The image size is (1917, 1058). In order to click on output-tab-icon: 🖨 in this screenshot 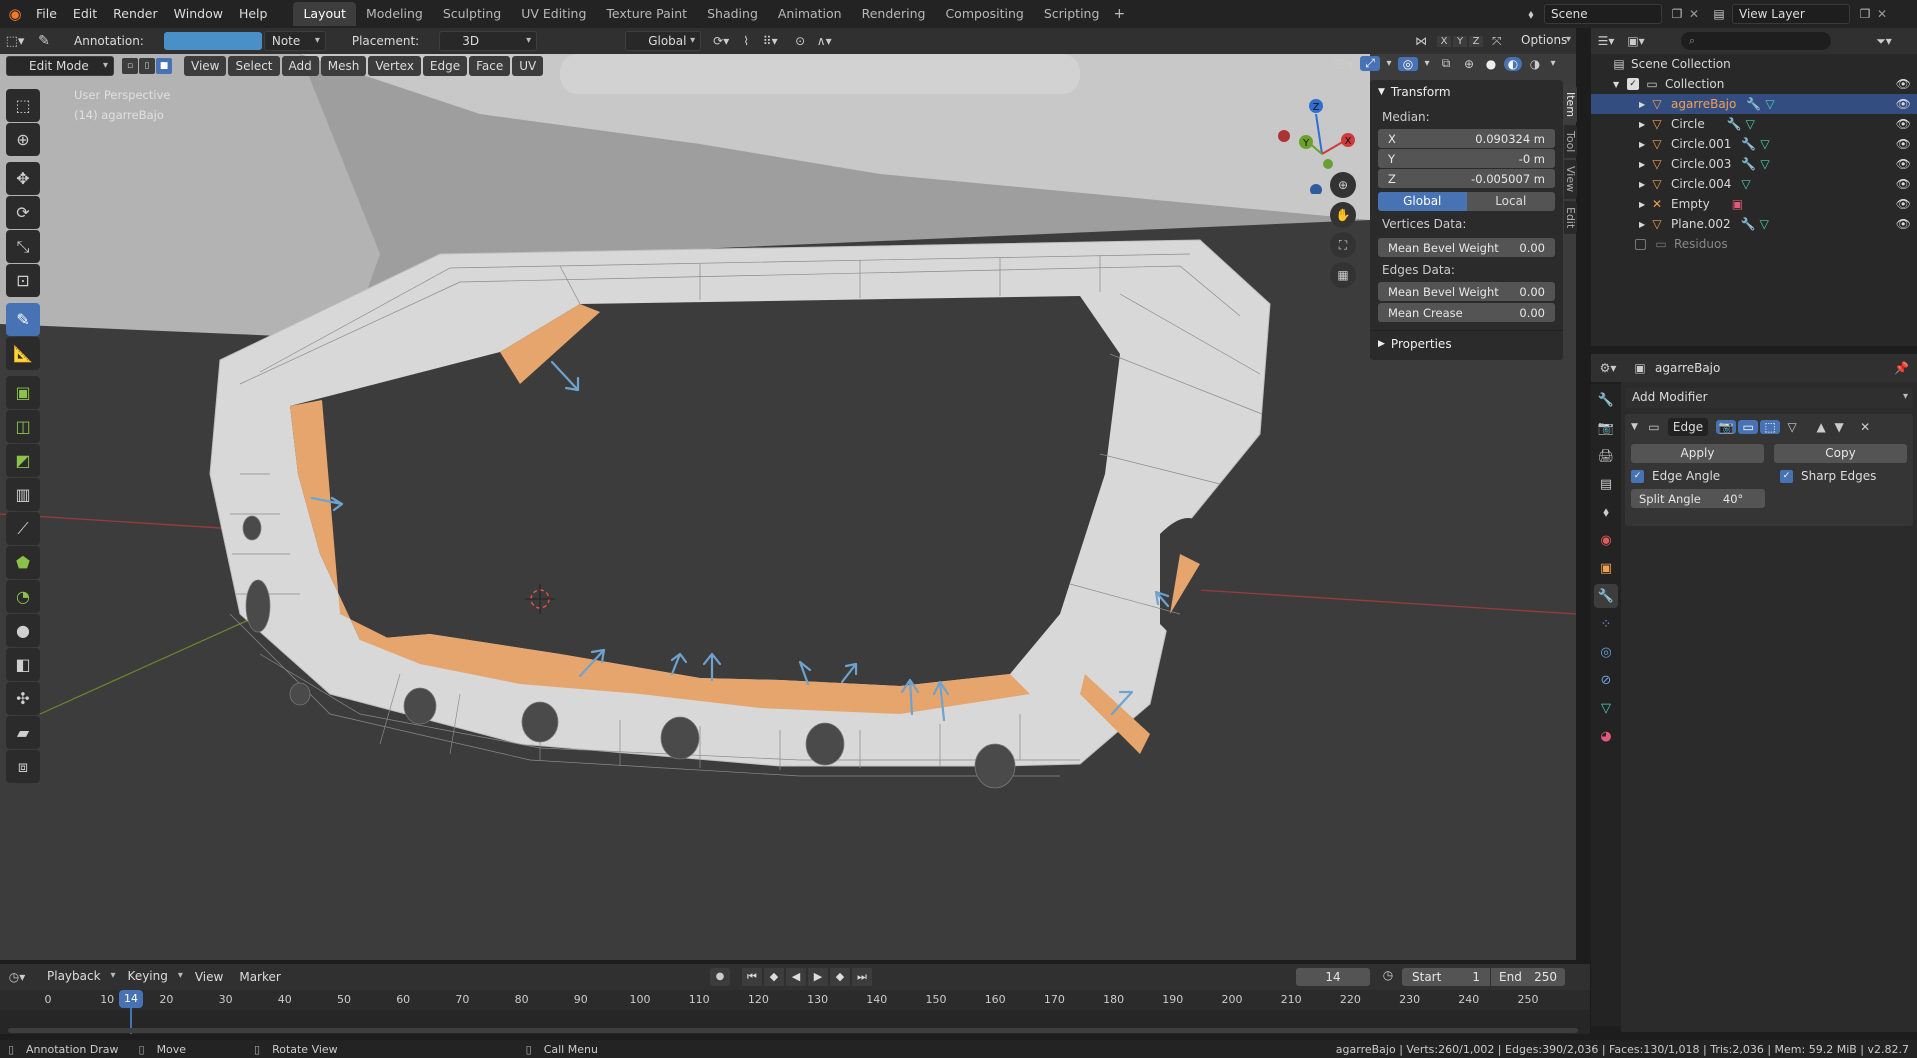, I will do `click(1606, 456)`.